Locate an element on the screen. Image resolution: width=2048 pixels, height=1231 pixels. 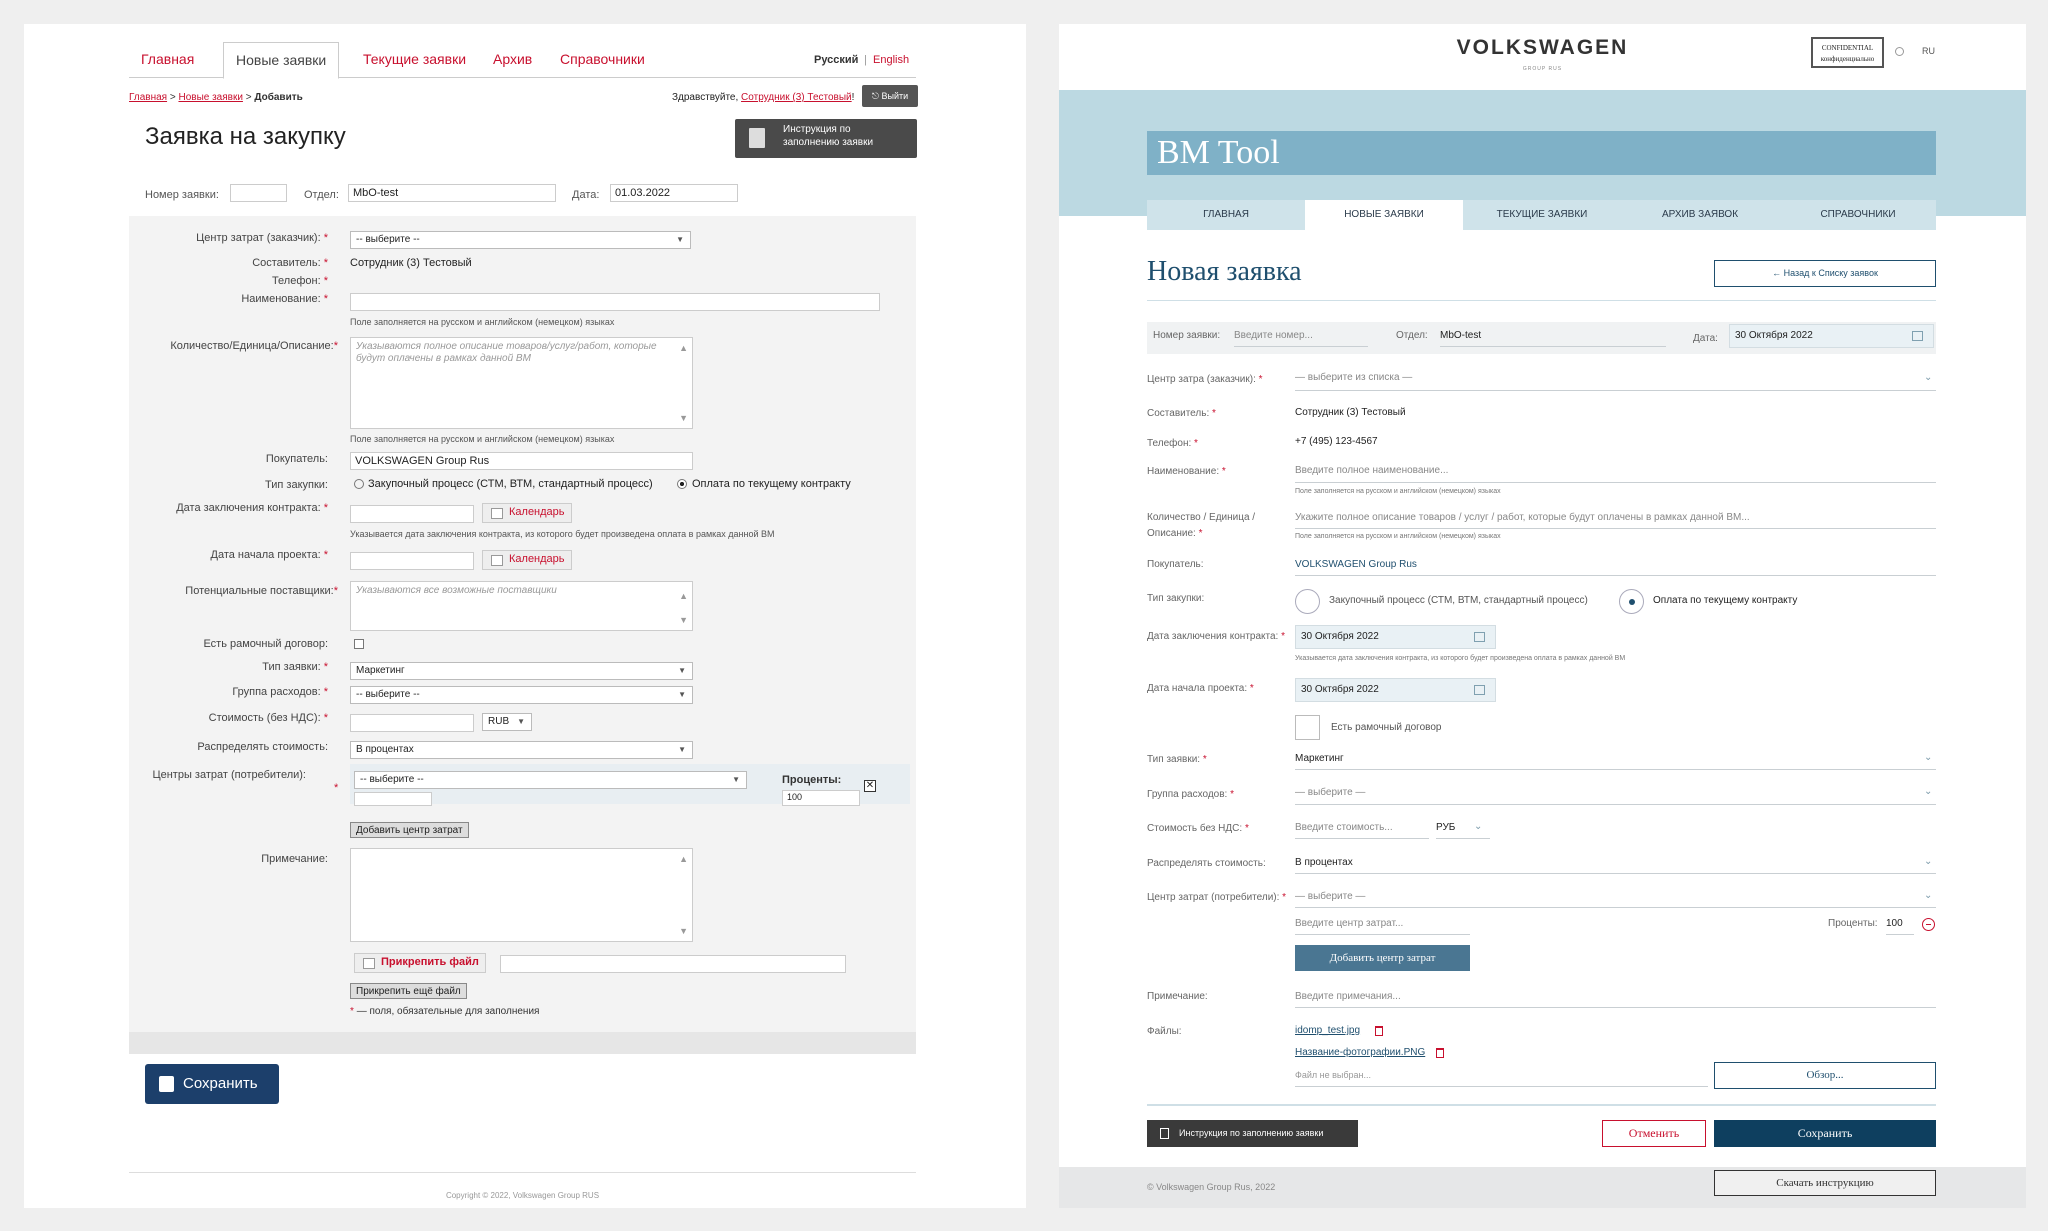
cost-center-select: — выберите из списка — is located at coordinates (1353, 377).